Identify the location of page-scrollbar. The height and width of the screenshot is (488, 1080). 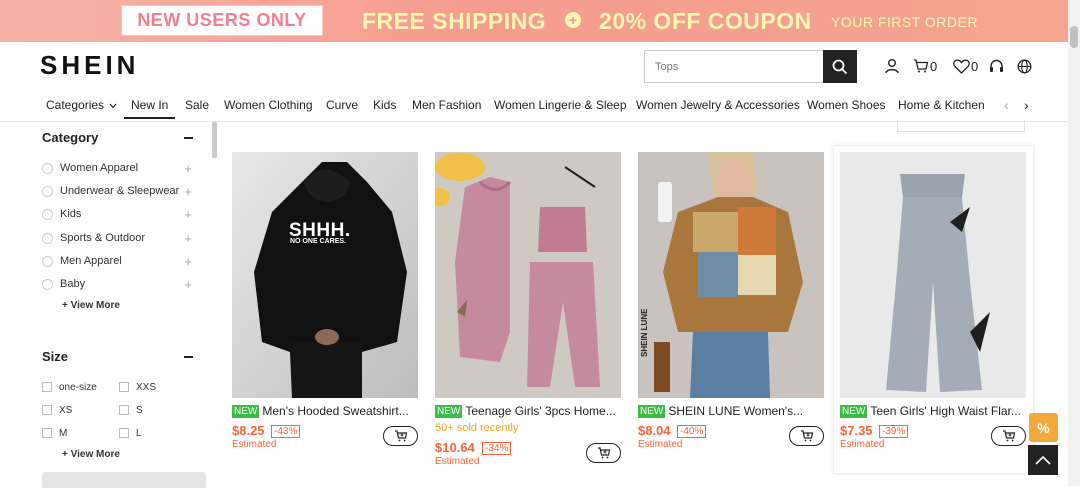
(1074, 243).